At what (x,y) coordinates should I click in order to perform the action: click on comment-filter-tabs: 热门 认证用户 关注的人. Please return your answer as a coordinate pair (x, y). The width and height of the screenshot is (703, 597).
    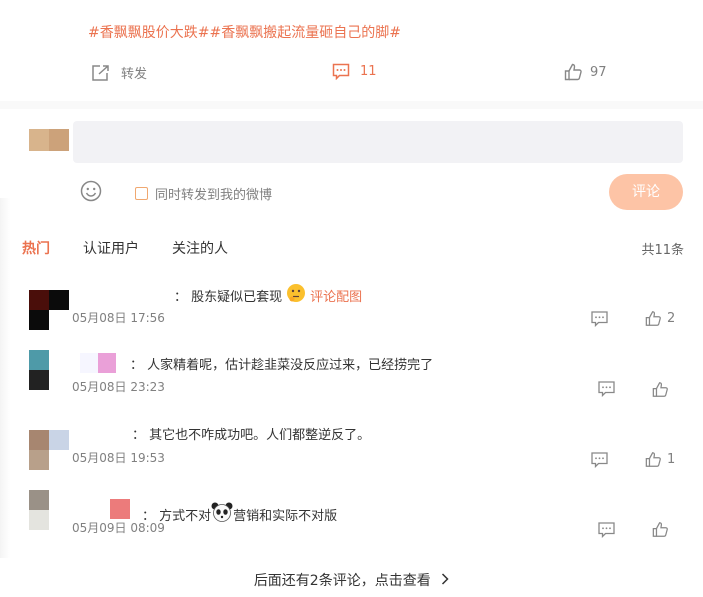
    Looking at the image, I should click on (125, 248).